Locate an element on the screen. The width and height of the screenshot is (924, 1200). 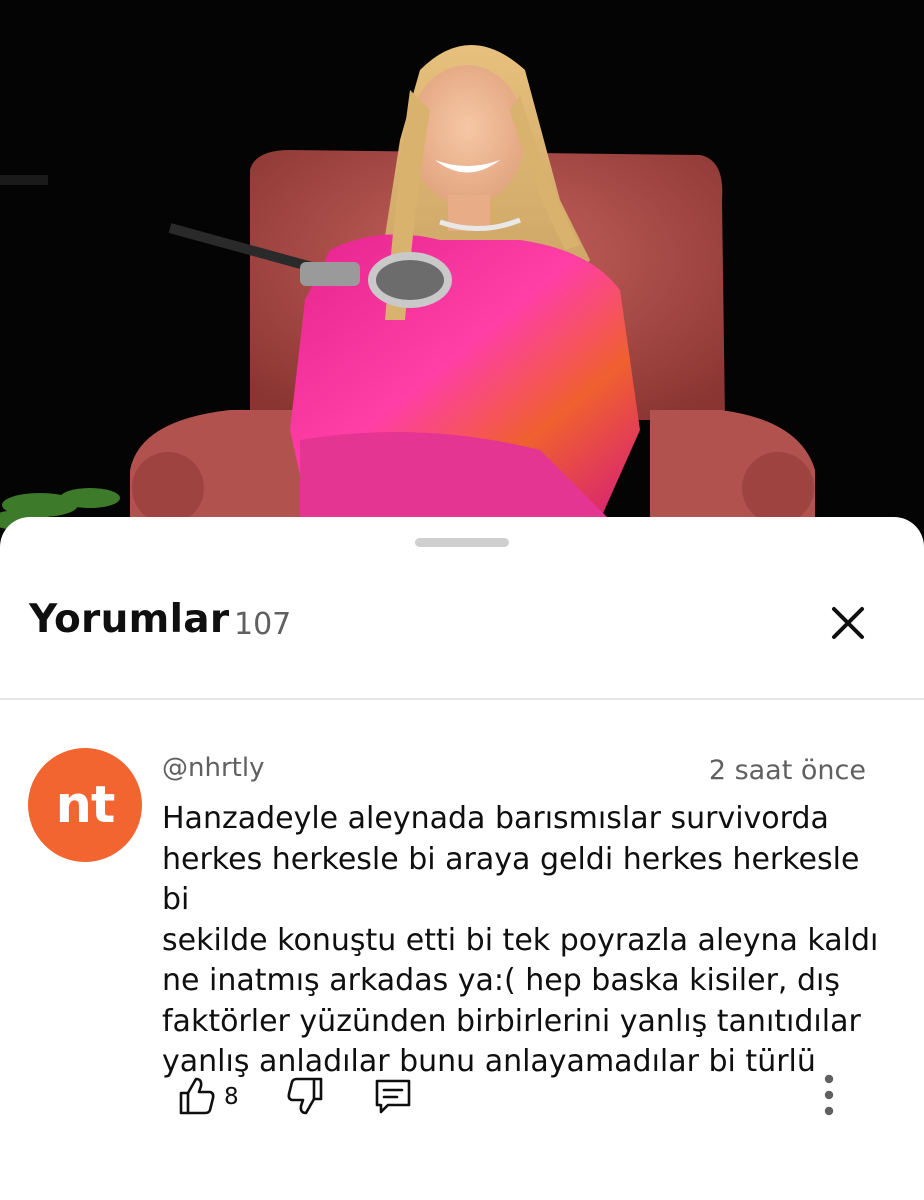
header-divider is located at coordinates (462, 699).